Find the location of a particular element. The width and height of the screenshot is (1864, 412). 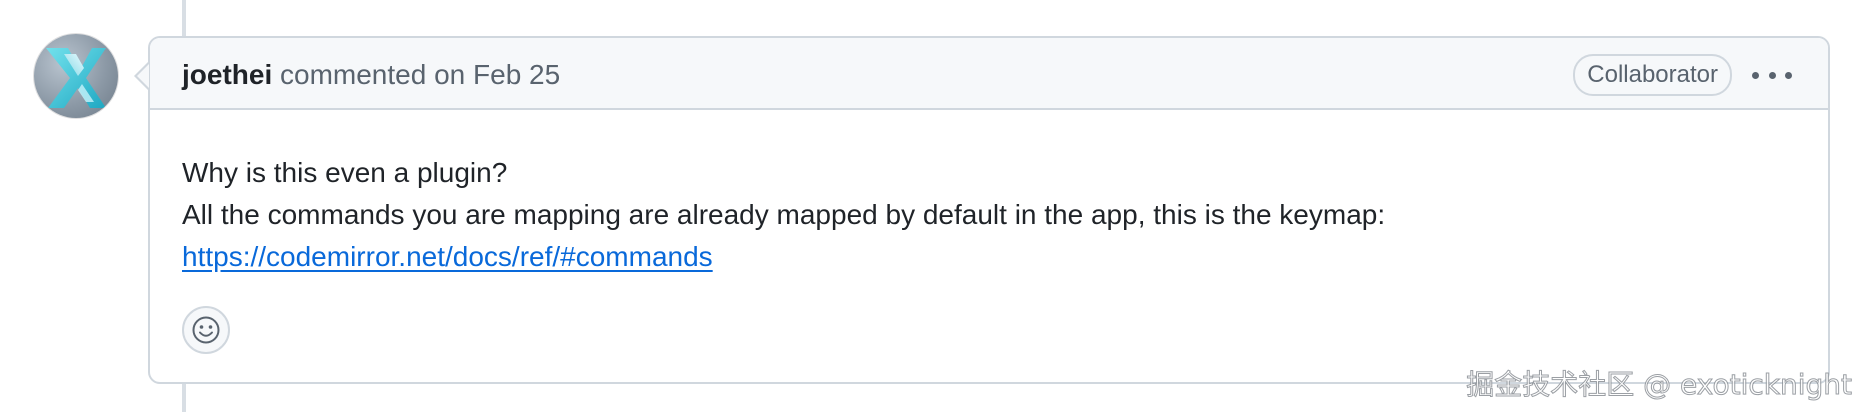

comment-pointer-fill is located at coordinates (143, 76).